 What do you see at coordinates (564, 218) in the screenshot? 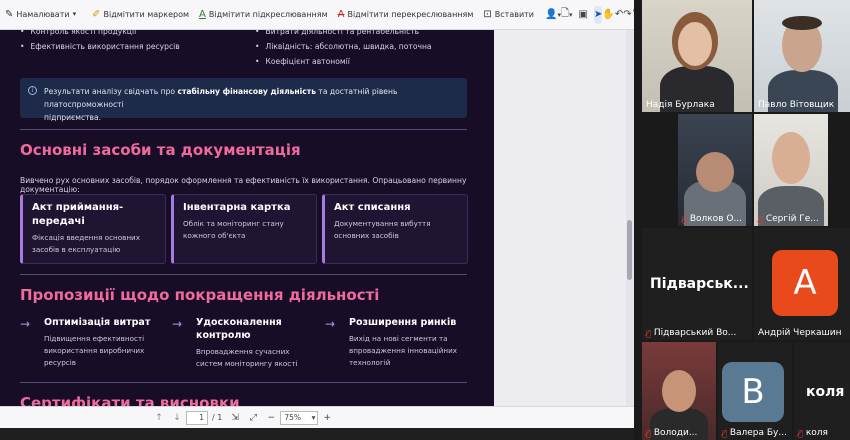
I see `page-background` at bounding box center [564, 218].